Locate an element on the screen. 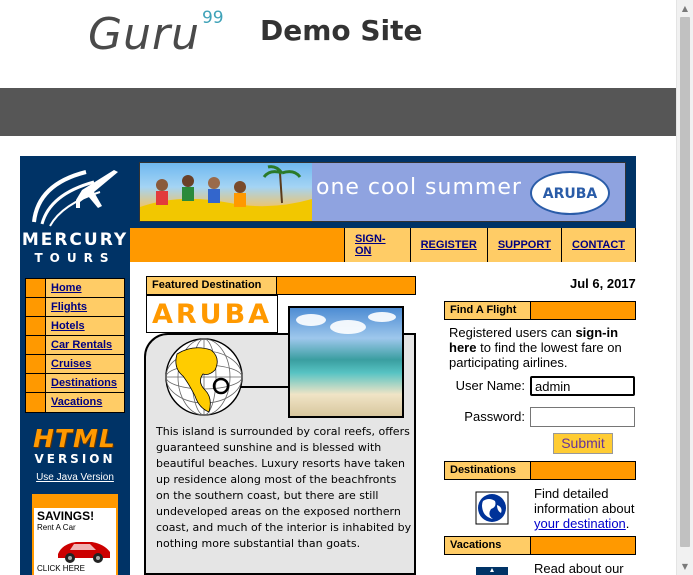 The width and height of the screenshot is (693, 575). aruba-badge: ARUBA is located at coordinates (570, 193).